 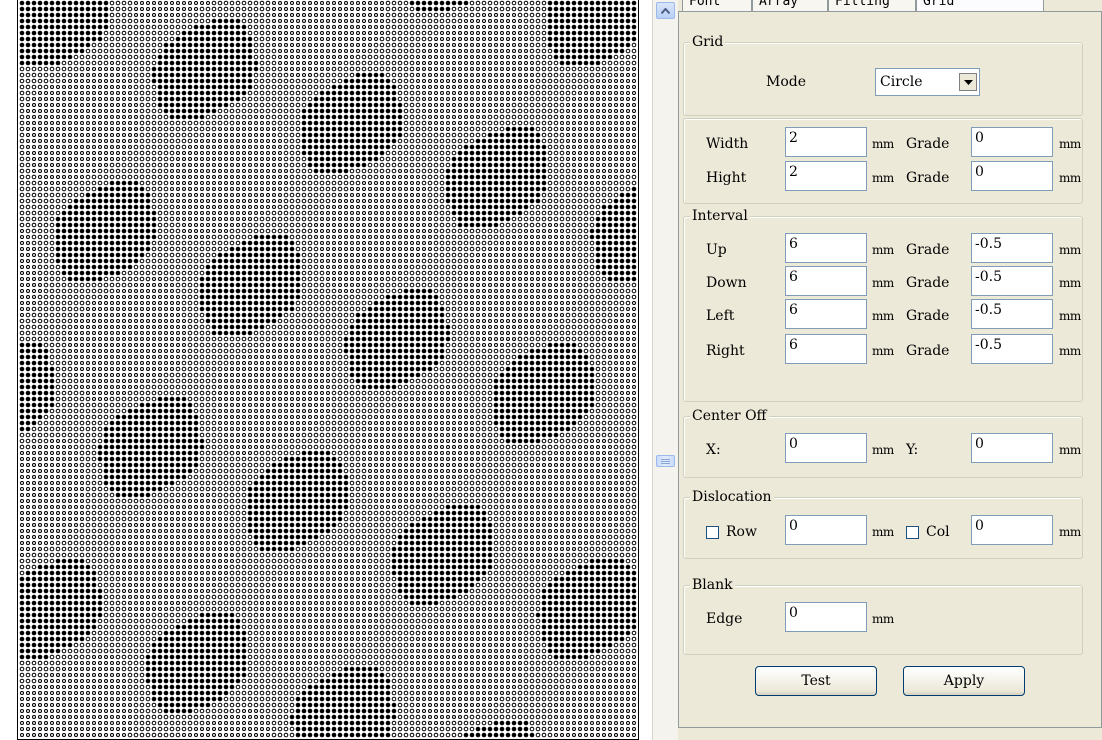 I want to click on interval-up-grade-input: -0.5, so click(x=1012, y=248).